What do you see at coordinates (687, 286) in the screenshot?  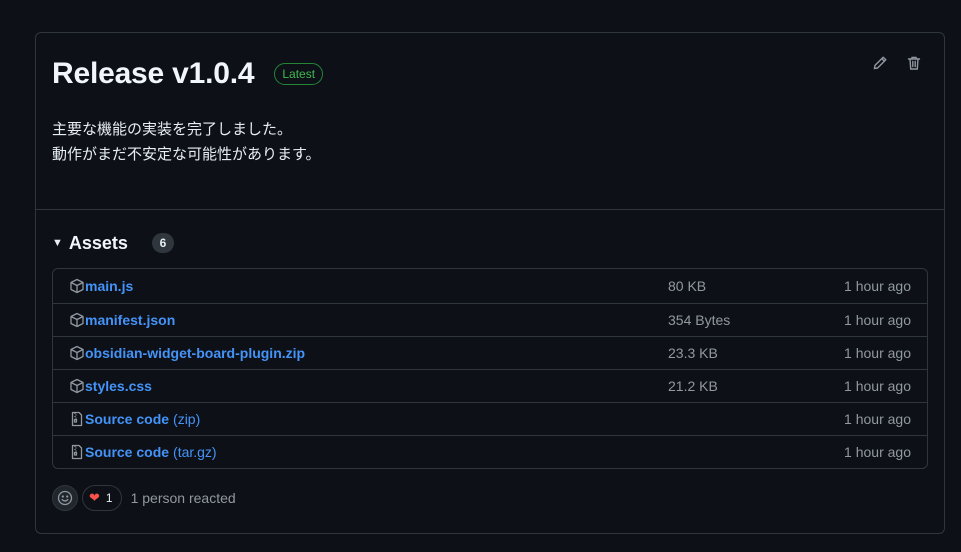 I see `asset-size: 80 KB` at bounding box center [687, 286].